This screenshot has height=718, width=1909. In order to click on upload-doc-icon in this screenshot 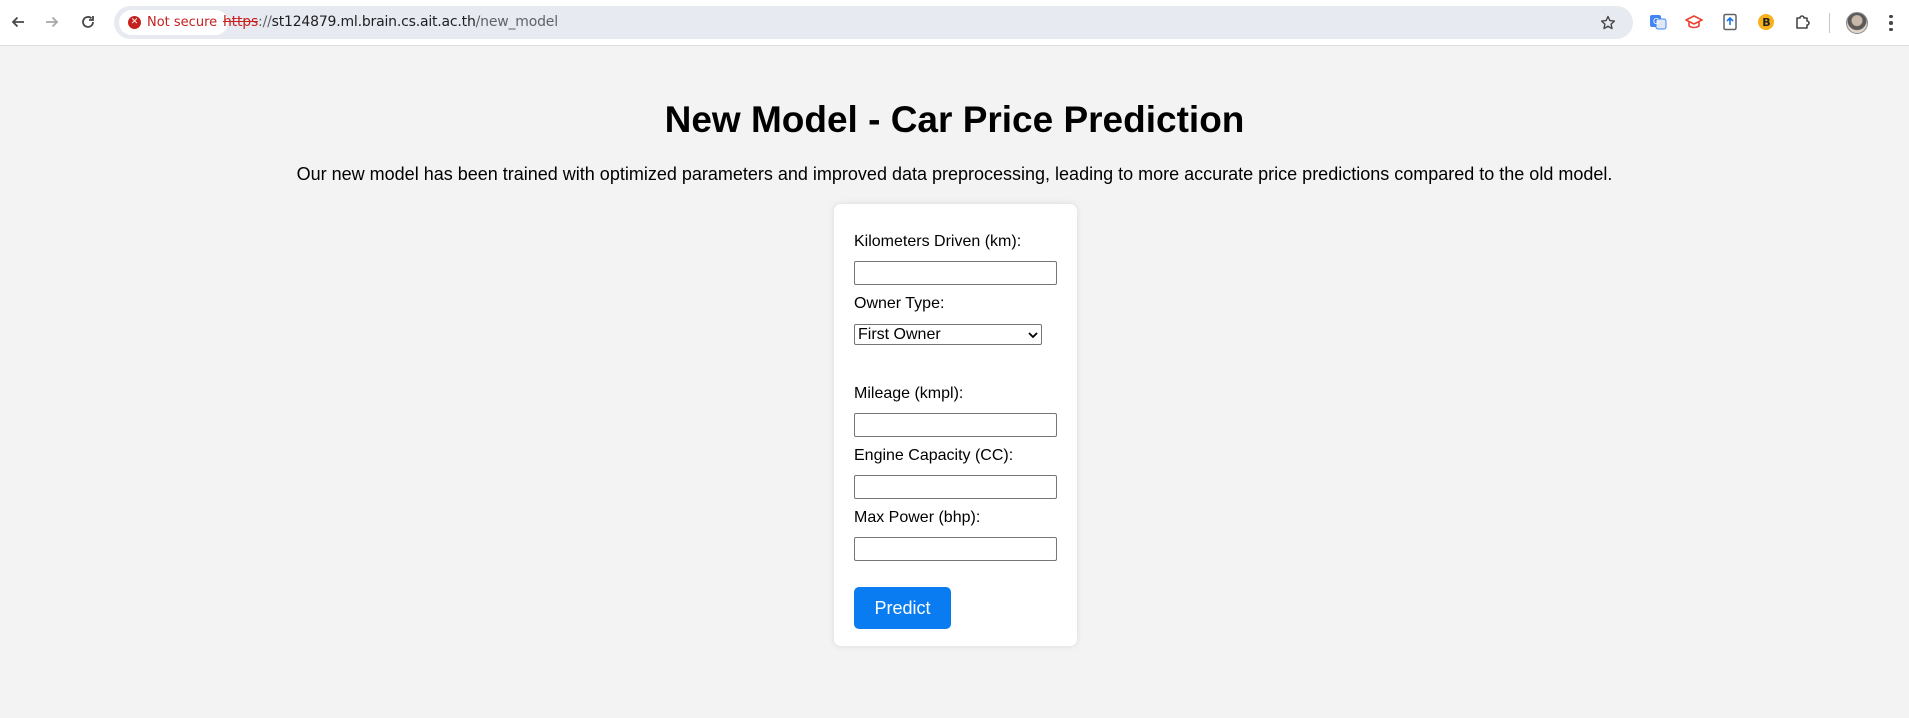, I will do `click(1730, 22)`.